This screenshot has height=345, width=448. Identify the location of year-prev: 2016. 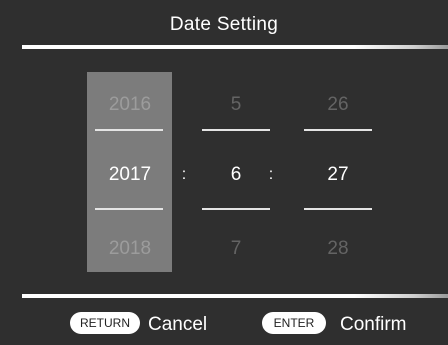
(130, 105).